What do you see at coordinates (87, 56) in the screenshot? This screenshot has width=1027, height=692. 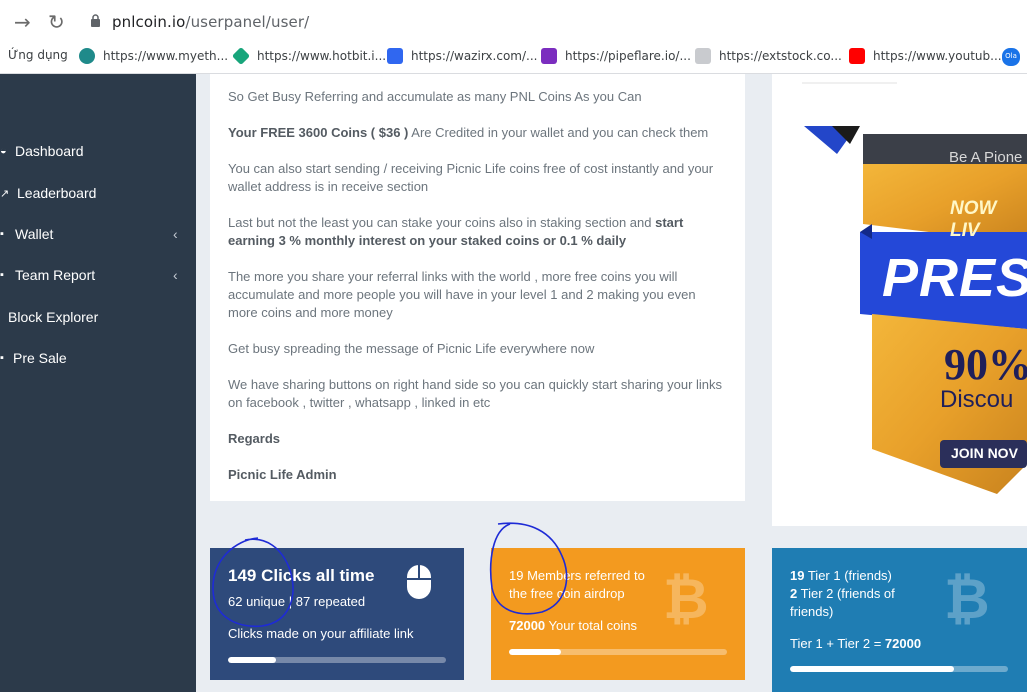 I see `myeth-icon` at bounding box center [87, 56].